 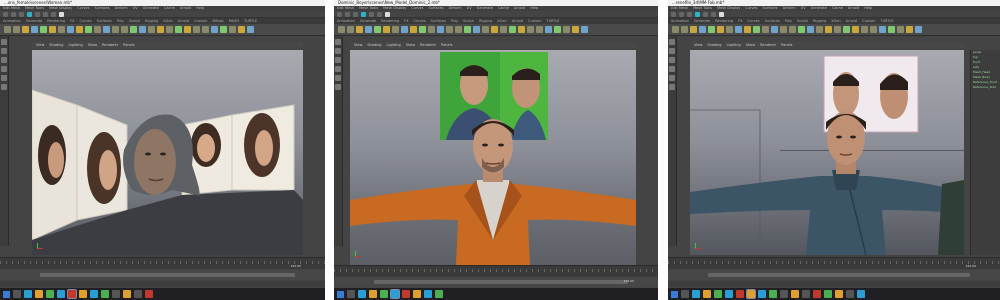 What do you see at coordinates (768, 45) in the screenshot?
I see `panel-menu-item: Renderer` at bounding box center [768, 45].